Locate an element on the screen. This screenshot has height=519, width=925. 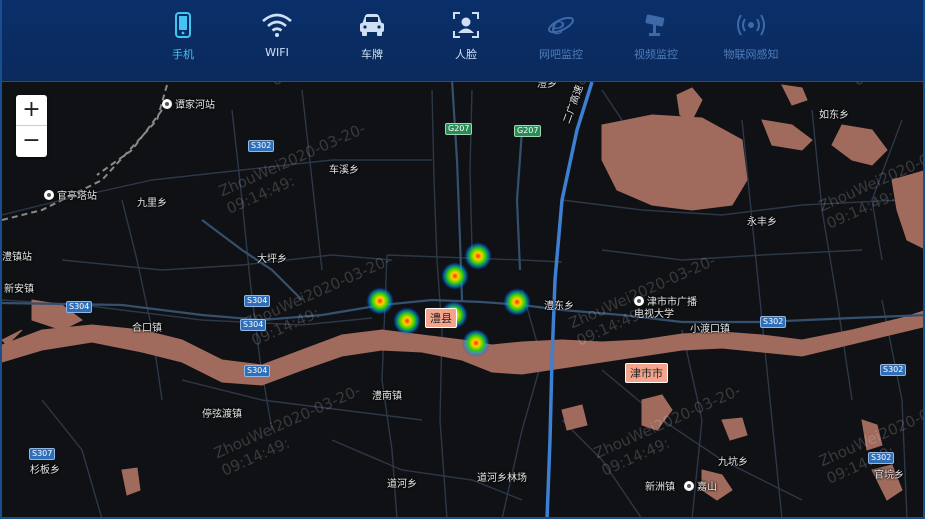
place-label: 道河乡林场 is located at coordinates (502, 476).